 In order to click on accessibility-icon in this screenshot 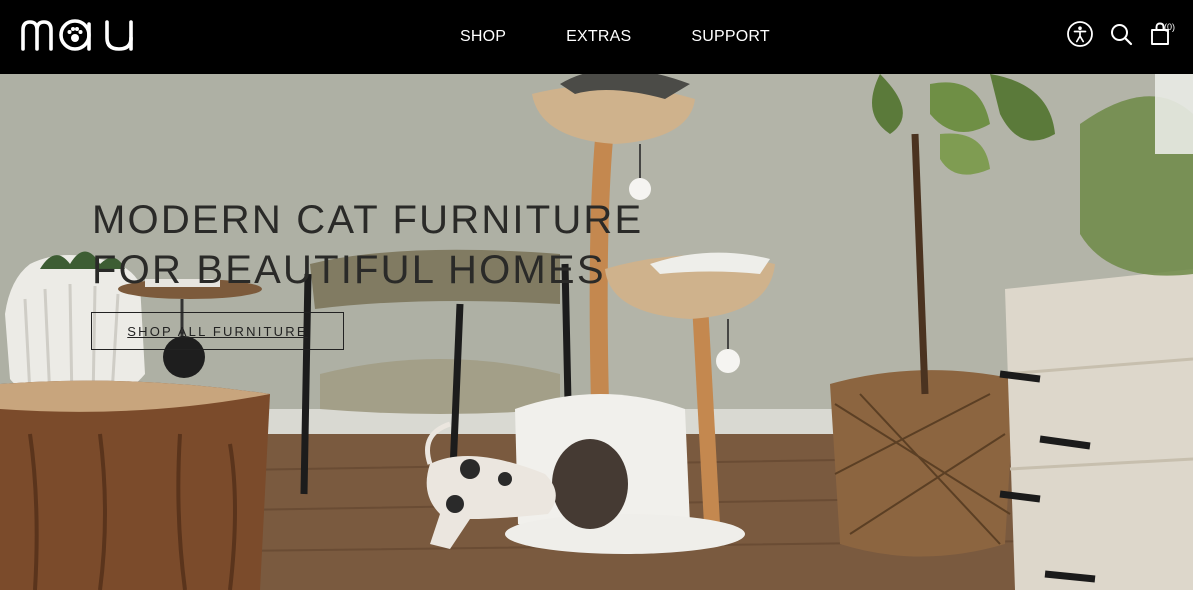, I will do `click(1080, 34)`.